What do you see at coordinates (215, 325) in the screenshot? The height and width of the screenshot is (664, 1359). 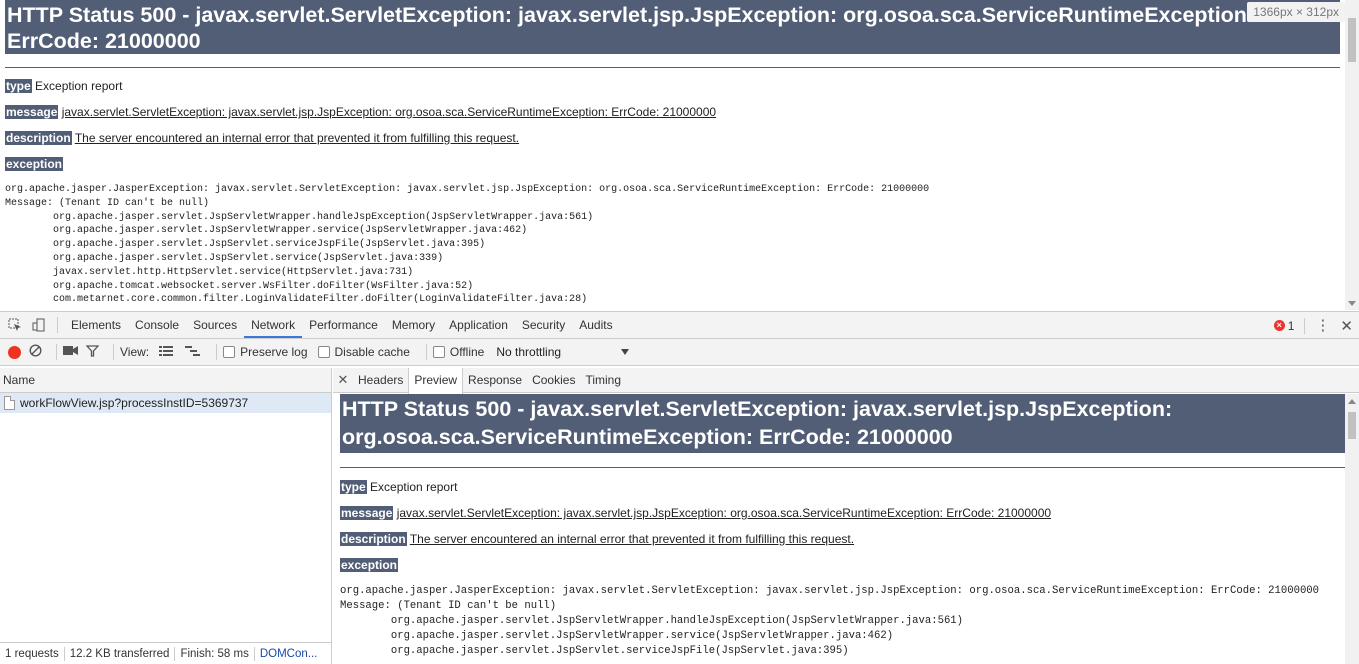 I see `tab-sources: Sources` at bounding box center [215, 325].